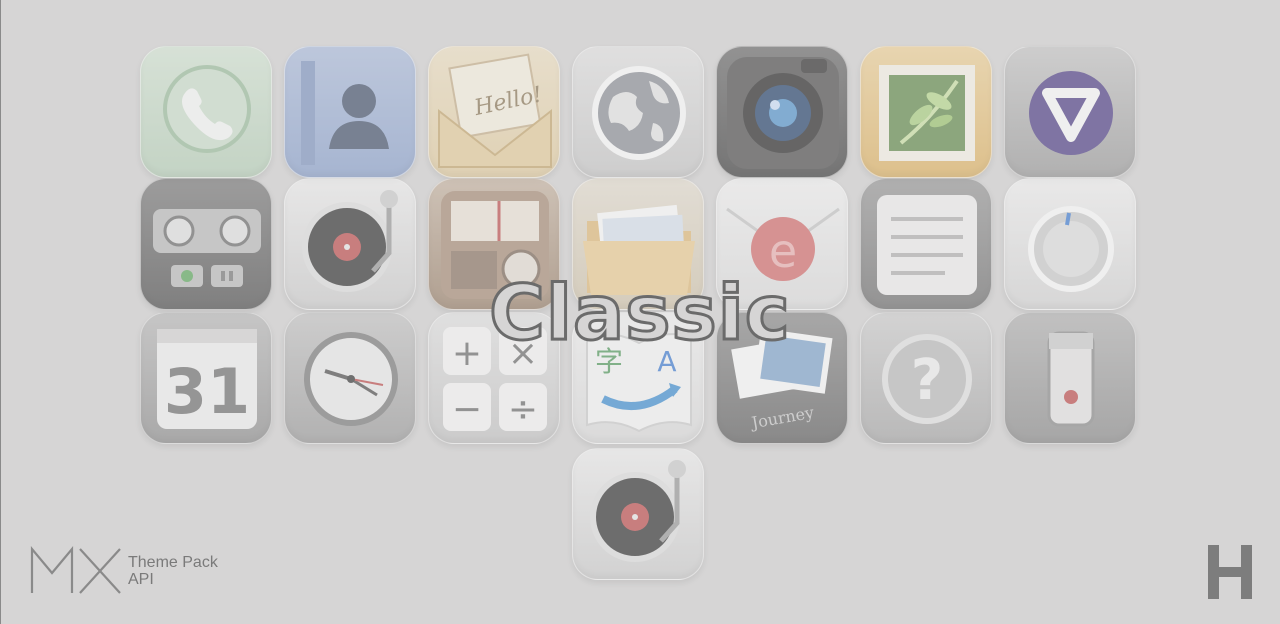  I want to click on h-logo, so click(1230, 572).